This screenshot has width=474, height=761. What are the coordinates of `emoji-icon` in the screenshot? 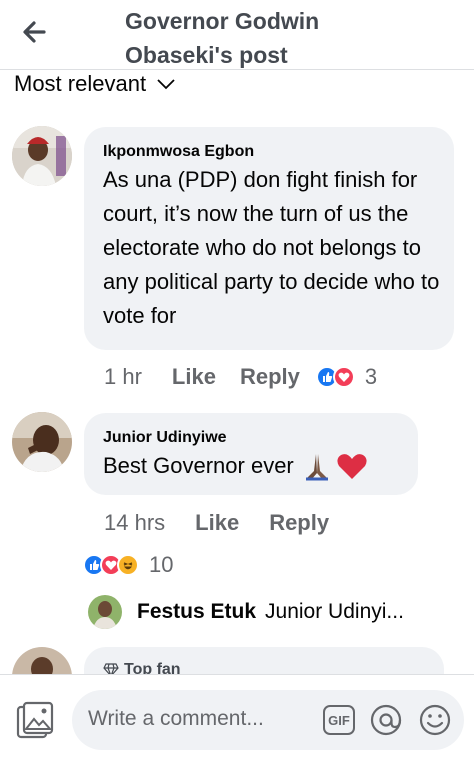 It's located at (435, 720).